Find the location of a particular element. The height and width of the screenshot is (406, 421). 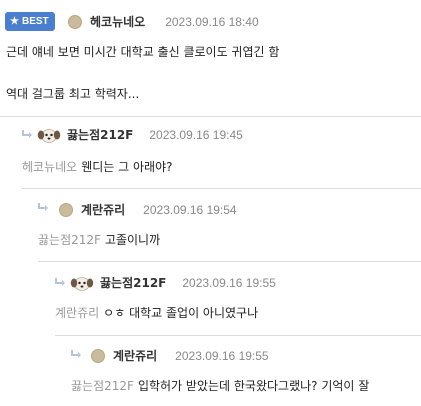

reply-1-date: 2023.09.16 19:45 is located at coordinates (196, 134).